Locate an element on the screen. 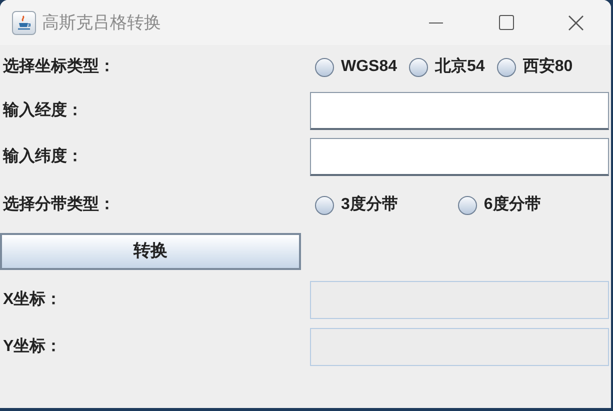 The height and width of the screenshot is (411, 613). minimize-icon is located at coordinates (436, 23).